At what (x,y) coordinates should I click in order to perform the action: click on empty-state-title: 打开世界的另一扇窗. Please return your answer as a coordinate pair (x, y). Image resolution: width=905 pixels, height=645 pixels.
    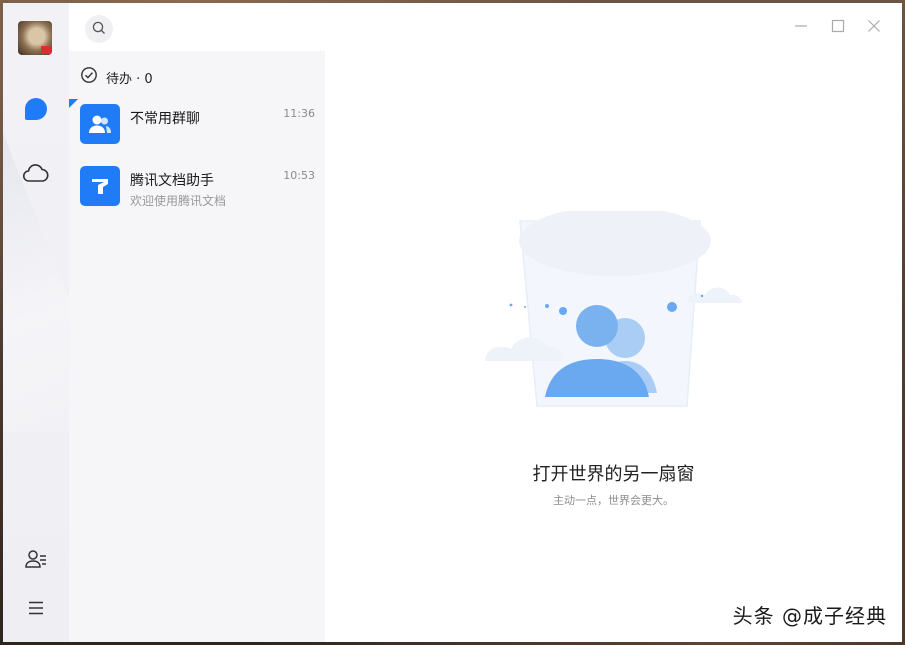
    Looking at the image, I should click on (613, 474).